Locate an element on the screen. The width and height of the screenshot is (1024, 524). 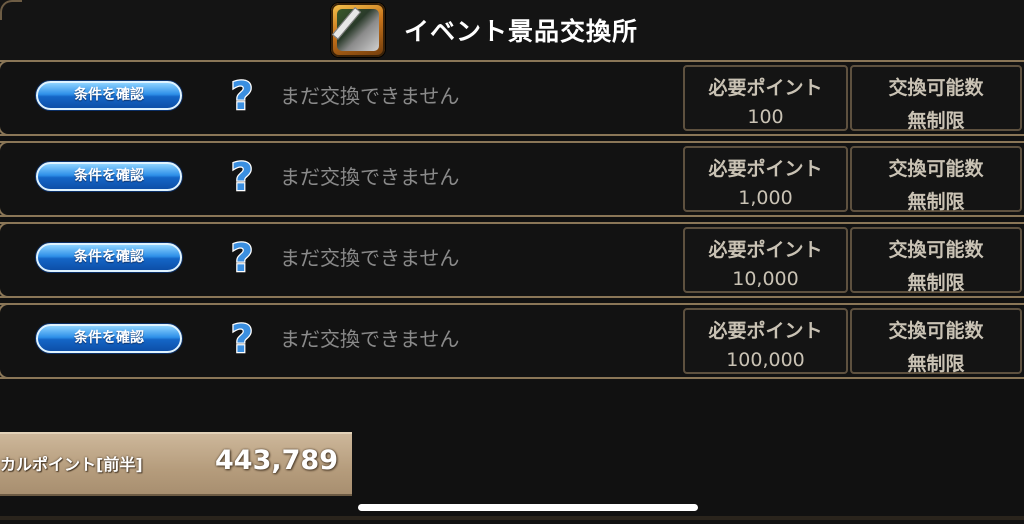
bottom-divider is located at coordinates (512, 518).